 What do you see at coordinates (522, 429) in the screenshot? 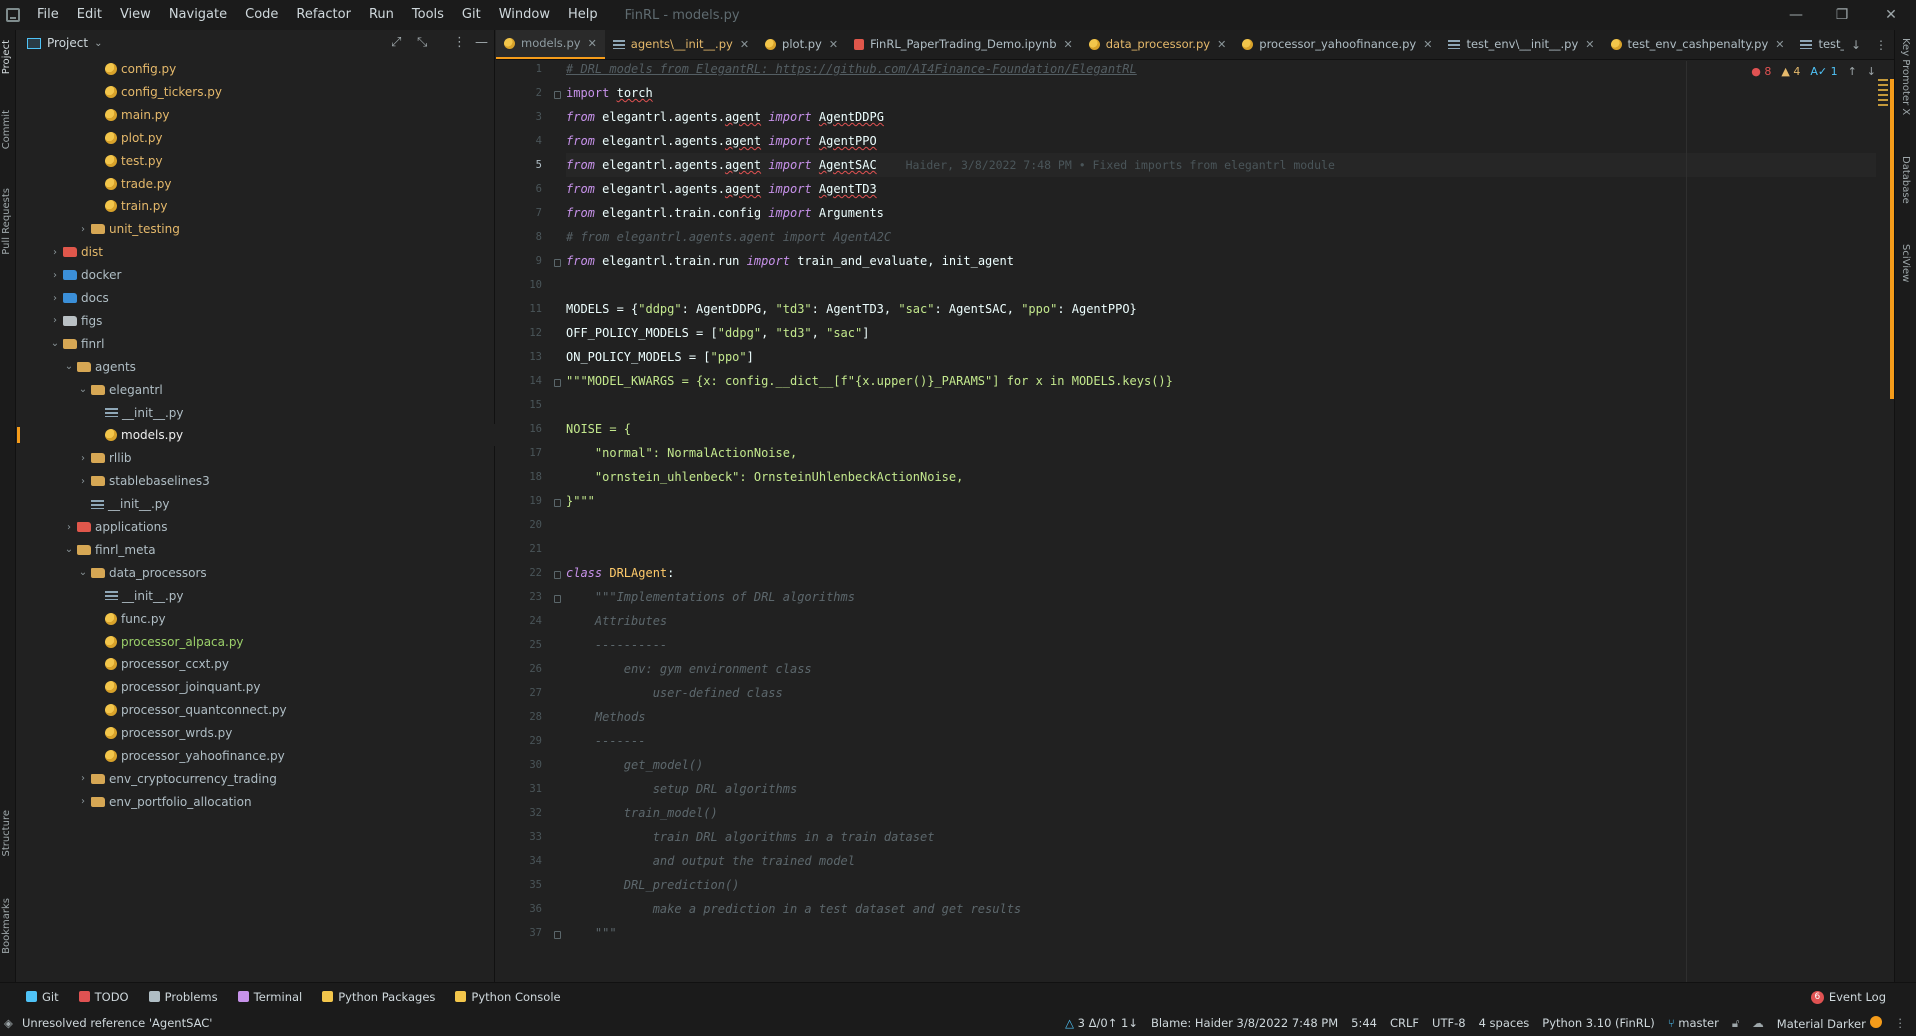
I see `line-number: 16` at bounding box center [522, 429].